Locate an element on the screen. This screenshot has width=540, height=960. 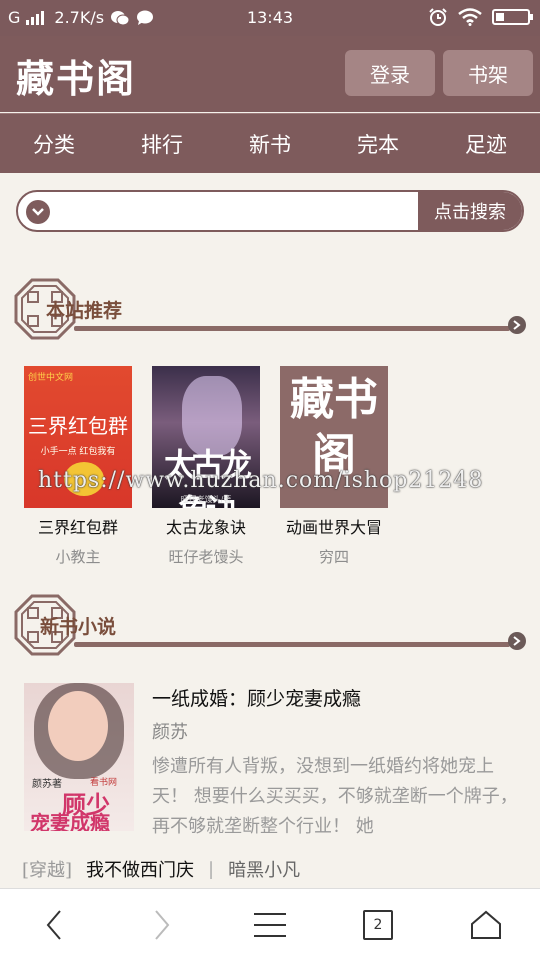
book-title: 动画世界大冒 is located at coordinates (334, 526).